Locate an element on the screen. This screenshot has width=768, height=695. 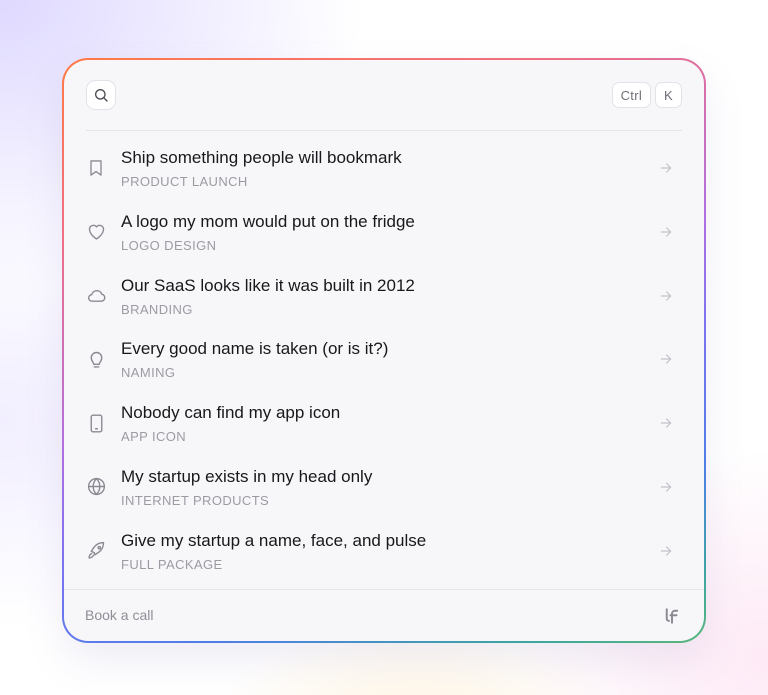
brand-logo-icon is located at coordinates (672, 616).